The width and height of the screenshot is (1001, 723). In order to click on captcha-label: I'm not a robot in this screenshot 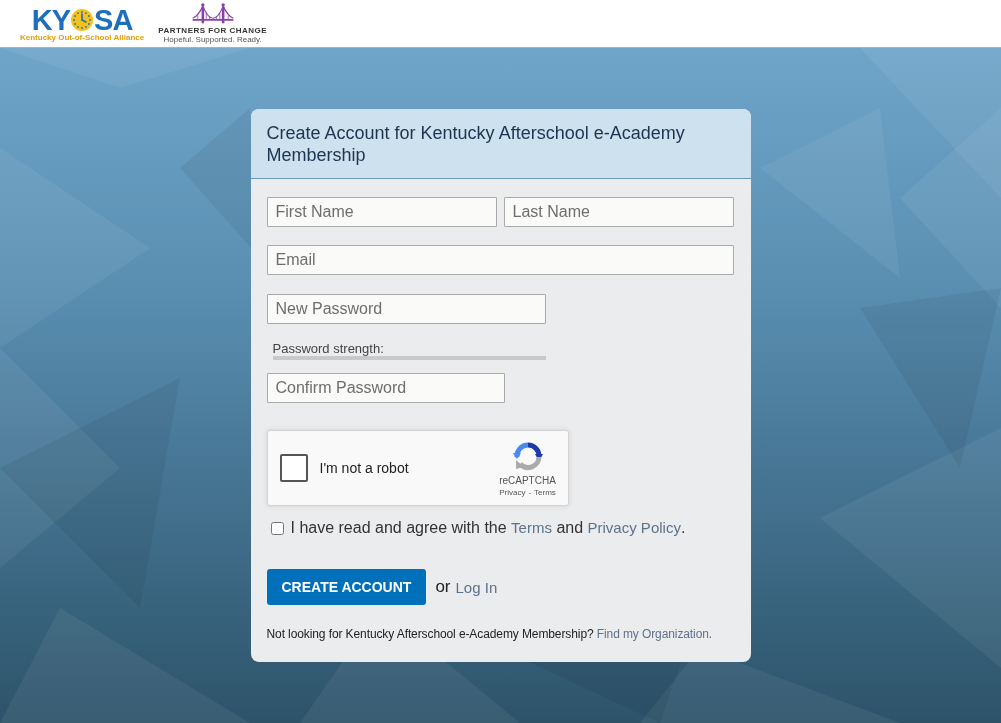, I will do `click(364, 468)`.